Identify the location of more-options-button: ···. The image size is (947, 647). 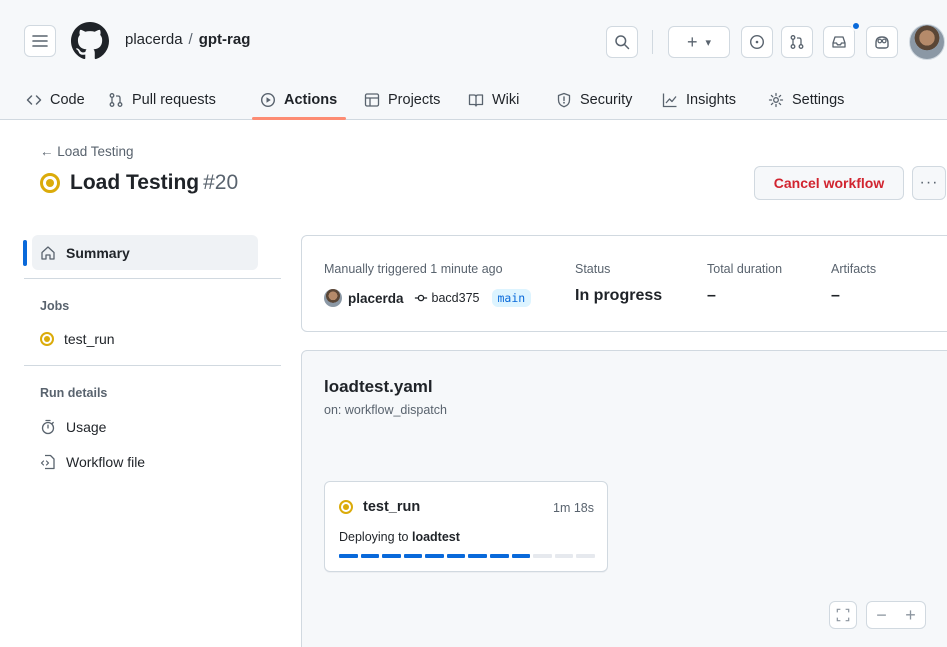
(929, 183).